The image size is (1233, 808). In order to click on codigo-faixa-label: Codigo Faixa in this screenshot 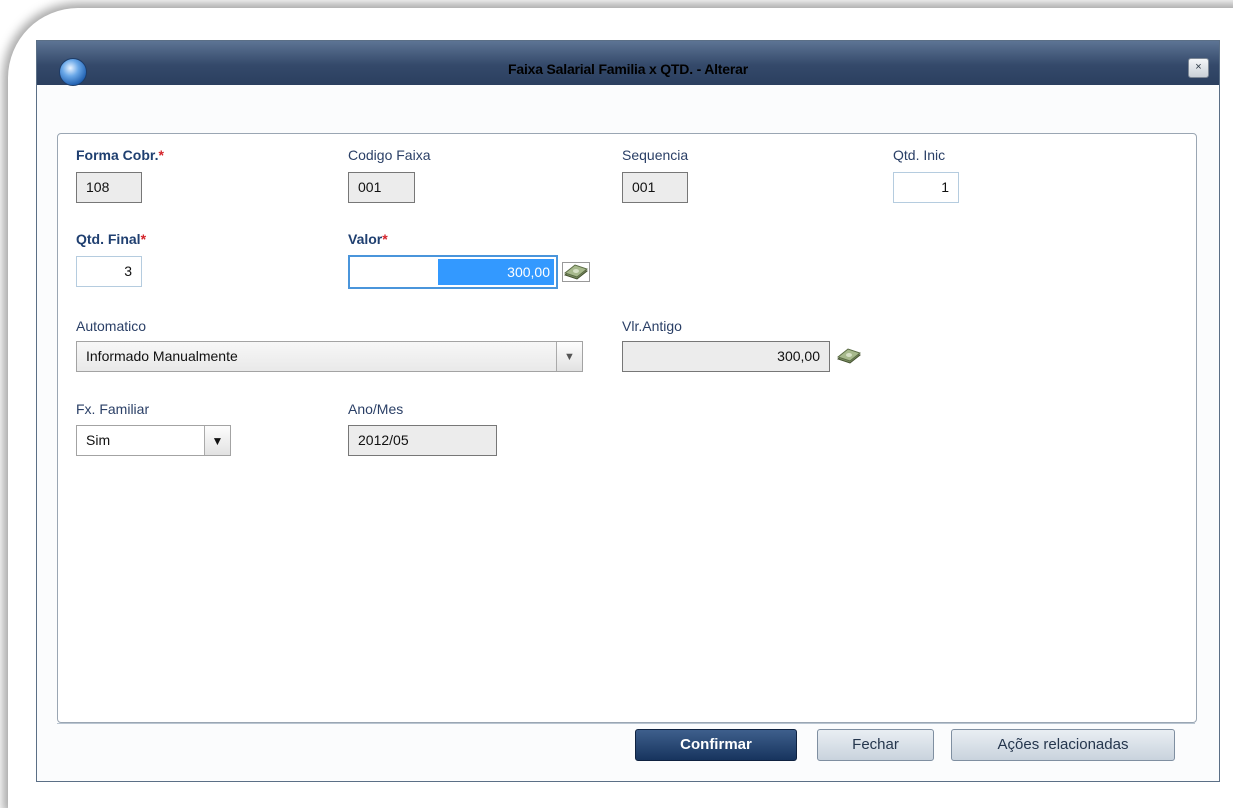, I will do `click(389, 155)`.